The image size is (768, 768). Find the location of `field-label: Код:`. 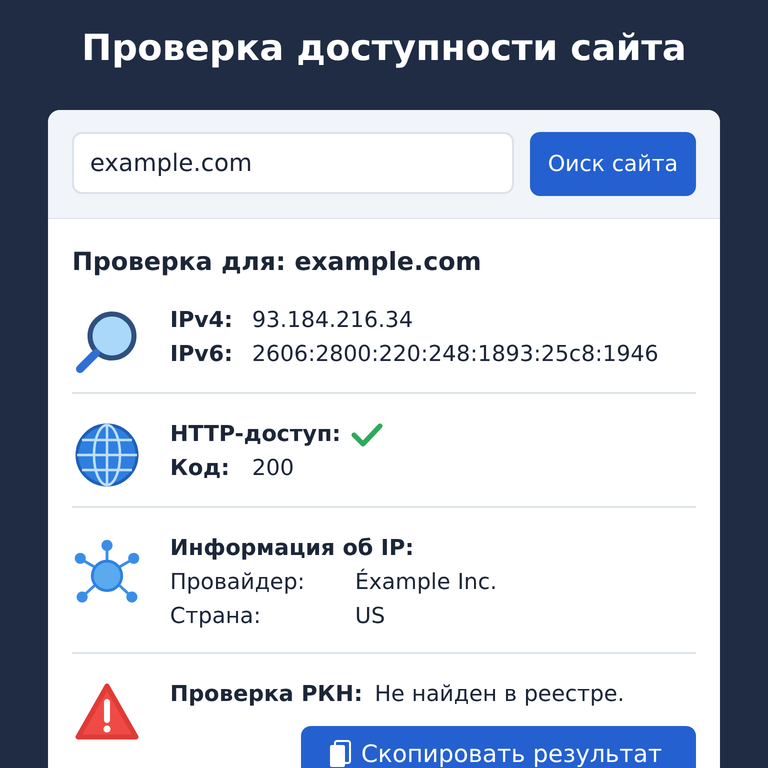

field-label: Код: is located at coordinates (200, 469).